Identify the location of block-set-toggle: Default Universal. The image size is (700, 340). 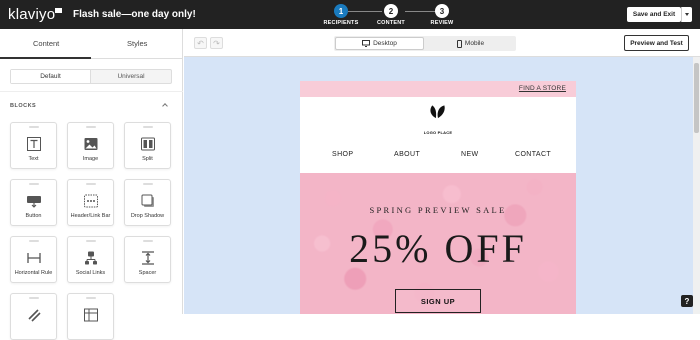
(91, 76).